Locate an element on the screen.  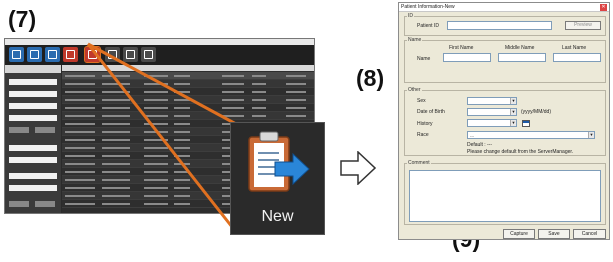
filter-tabs is located at coordinates (33, 69).